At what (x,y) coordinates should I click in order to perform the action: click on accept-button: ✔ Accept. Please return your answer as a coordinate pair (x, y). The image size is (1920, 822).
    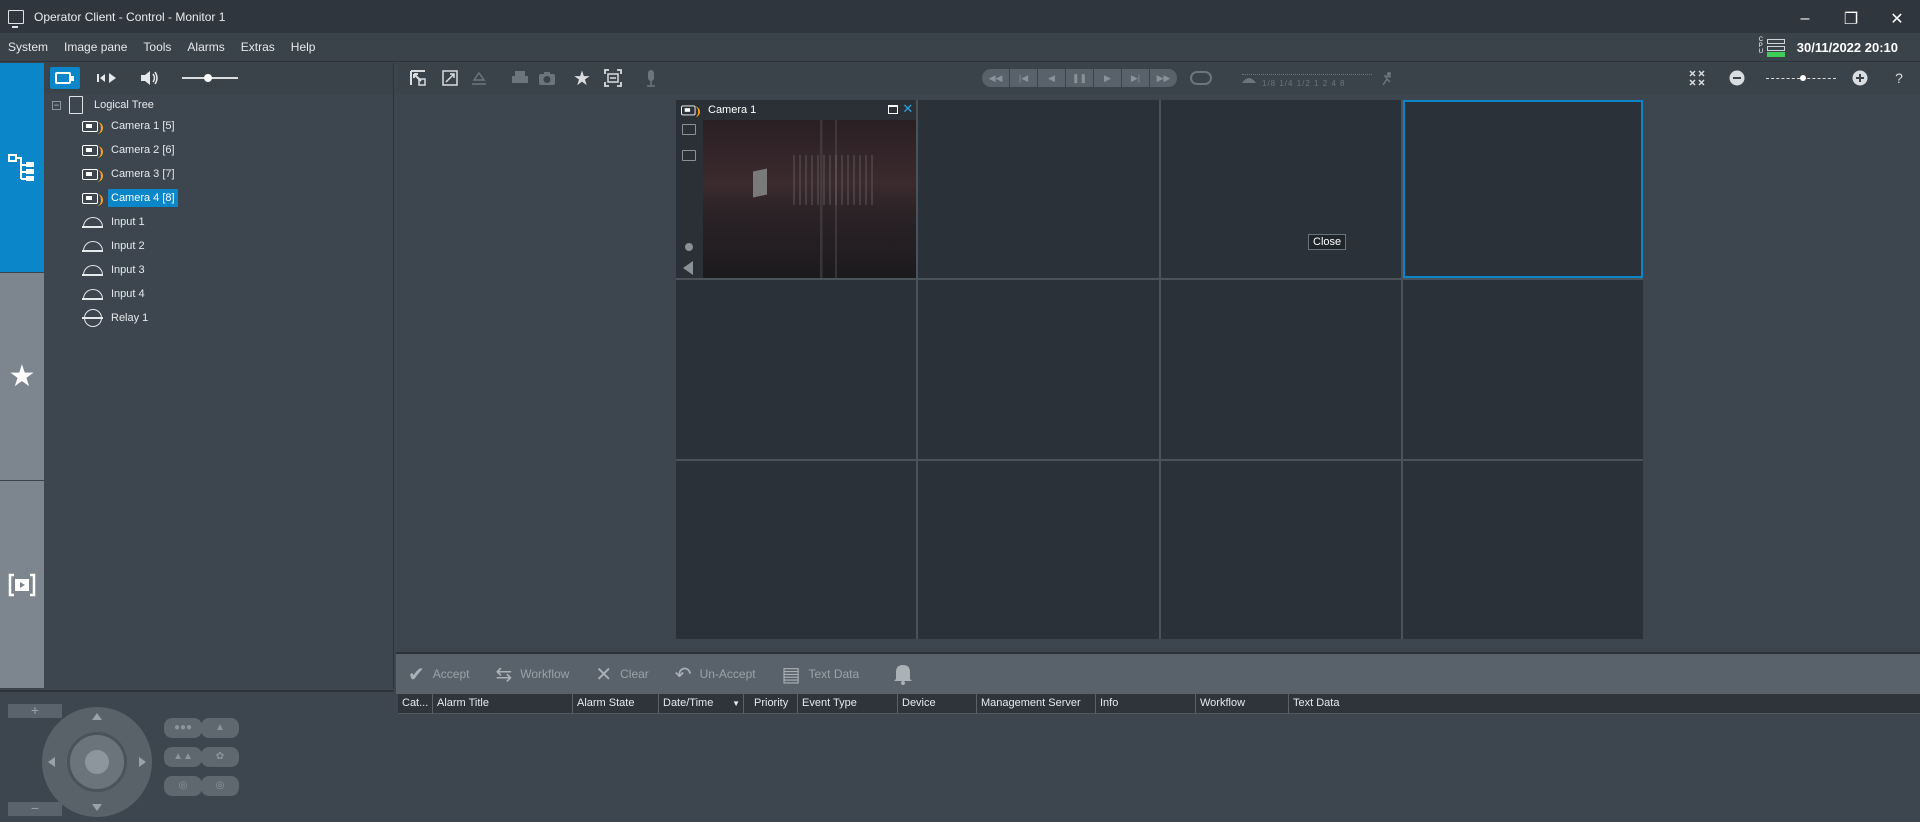
    Looking at the image, I should click on (438, 674).